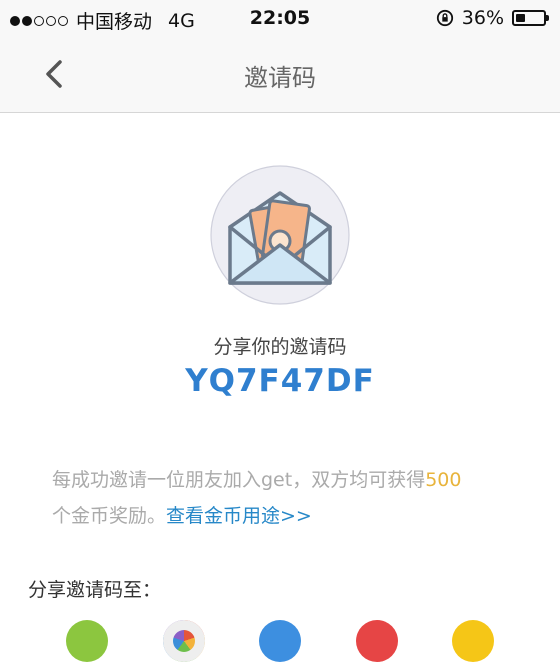 This screenshot has height=662, width=560. I want to click on moments-icon, so click(184, 641).